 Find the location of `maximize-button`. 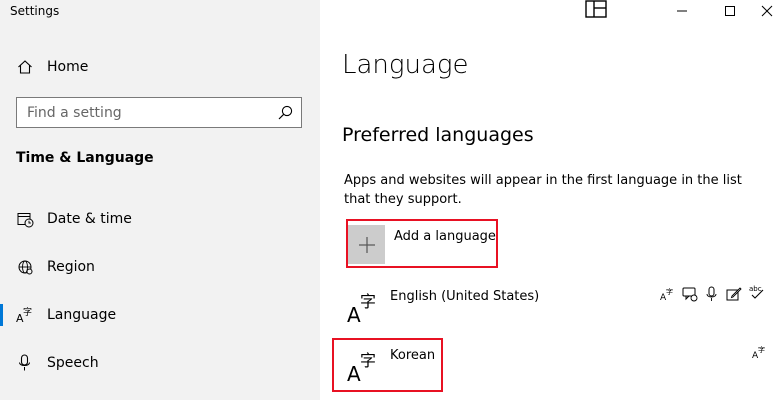

maximize-button is located at coordinates (730, 11).